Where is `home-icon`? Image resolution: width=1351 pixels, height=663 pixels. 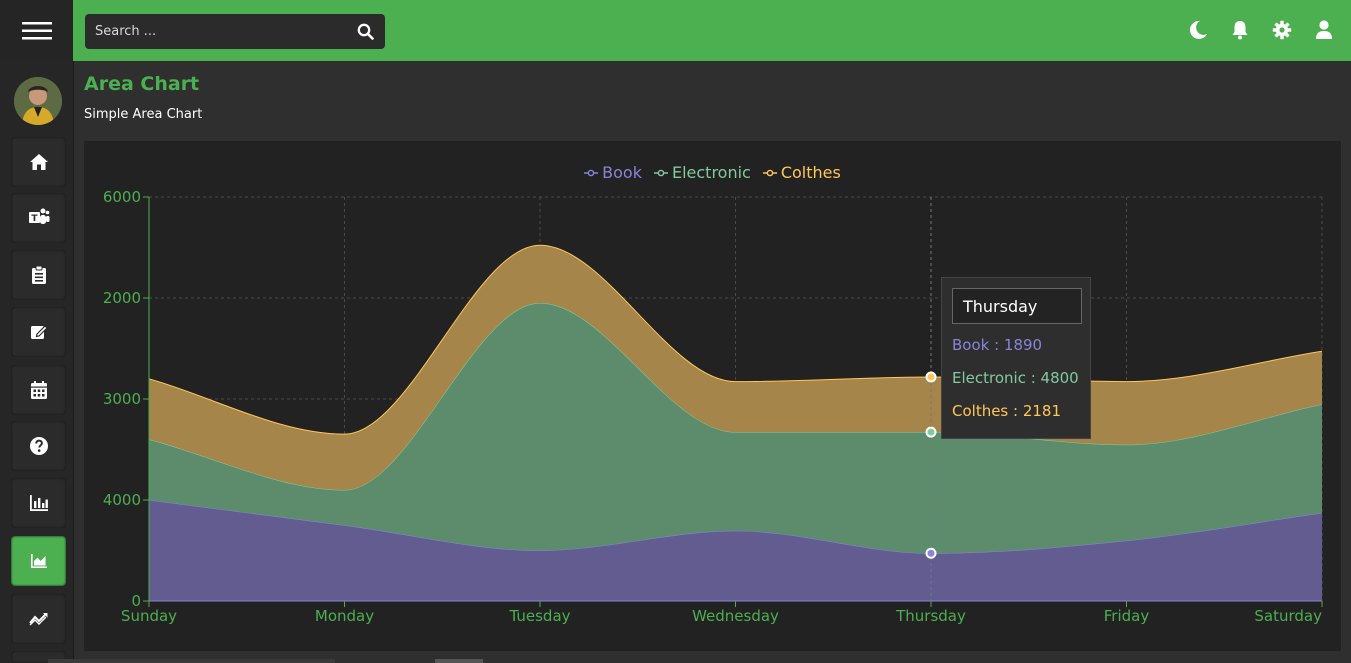 home-icon is located at coordinates (38, 162).